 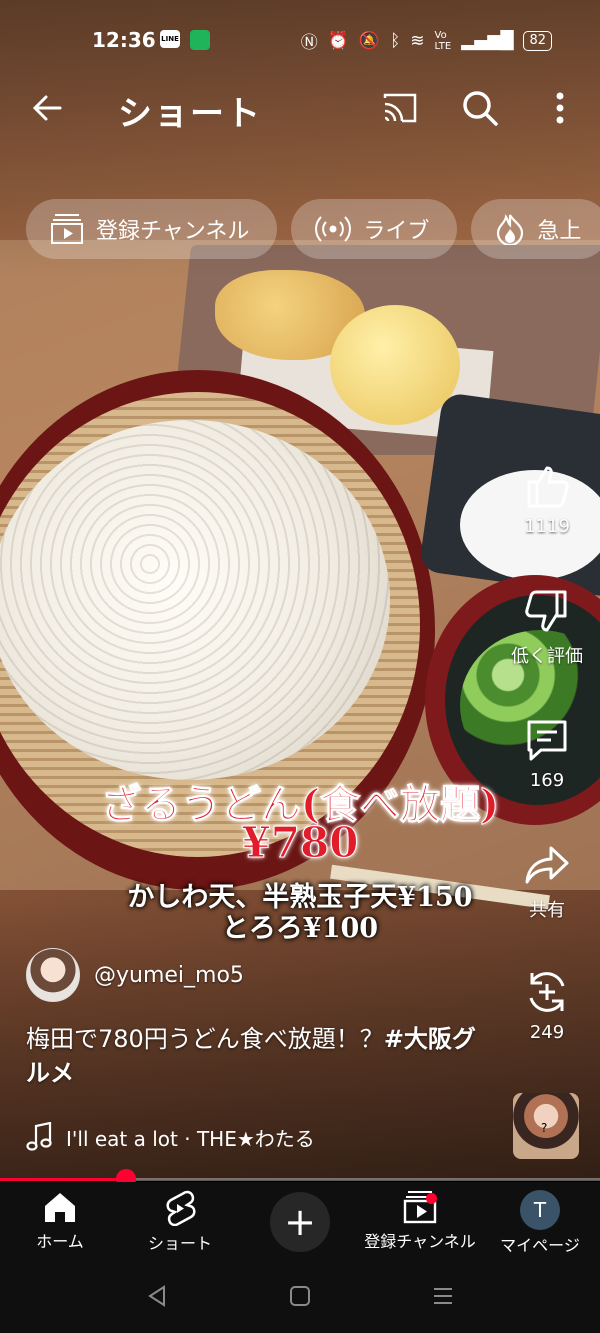 I want to click on like-count: 1119, so click(x=547, y=526).